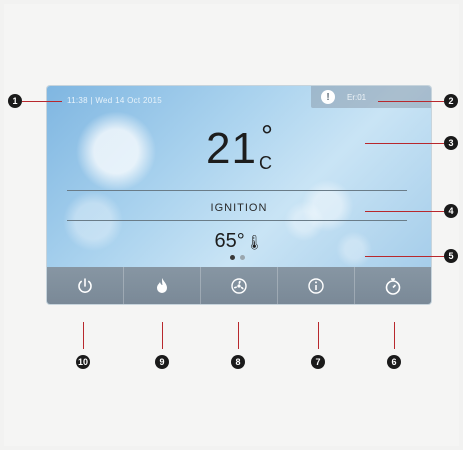  What do you see at coordinates (231, 148) in the screenshot?
I see `temperature-value: 21` at bounding box center [231, 148].